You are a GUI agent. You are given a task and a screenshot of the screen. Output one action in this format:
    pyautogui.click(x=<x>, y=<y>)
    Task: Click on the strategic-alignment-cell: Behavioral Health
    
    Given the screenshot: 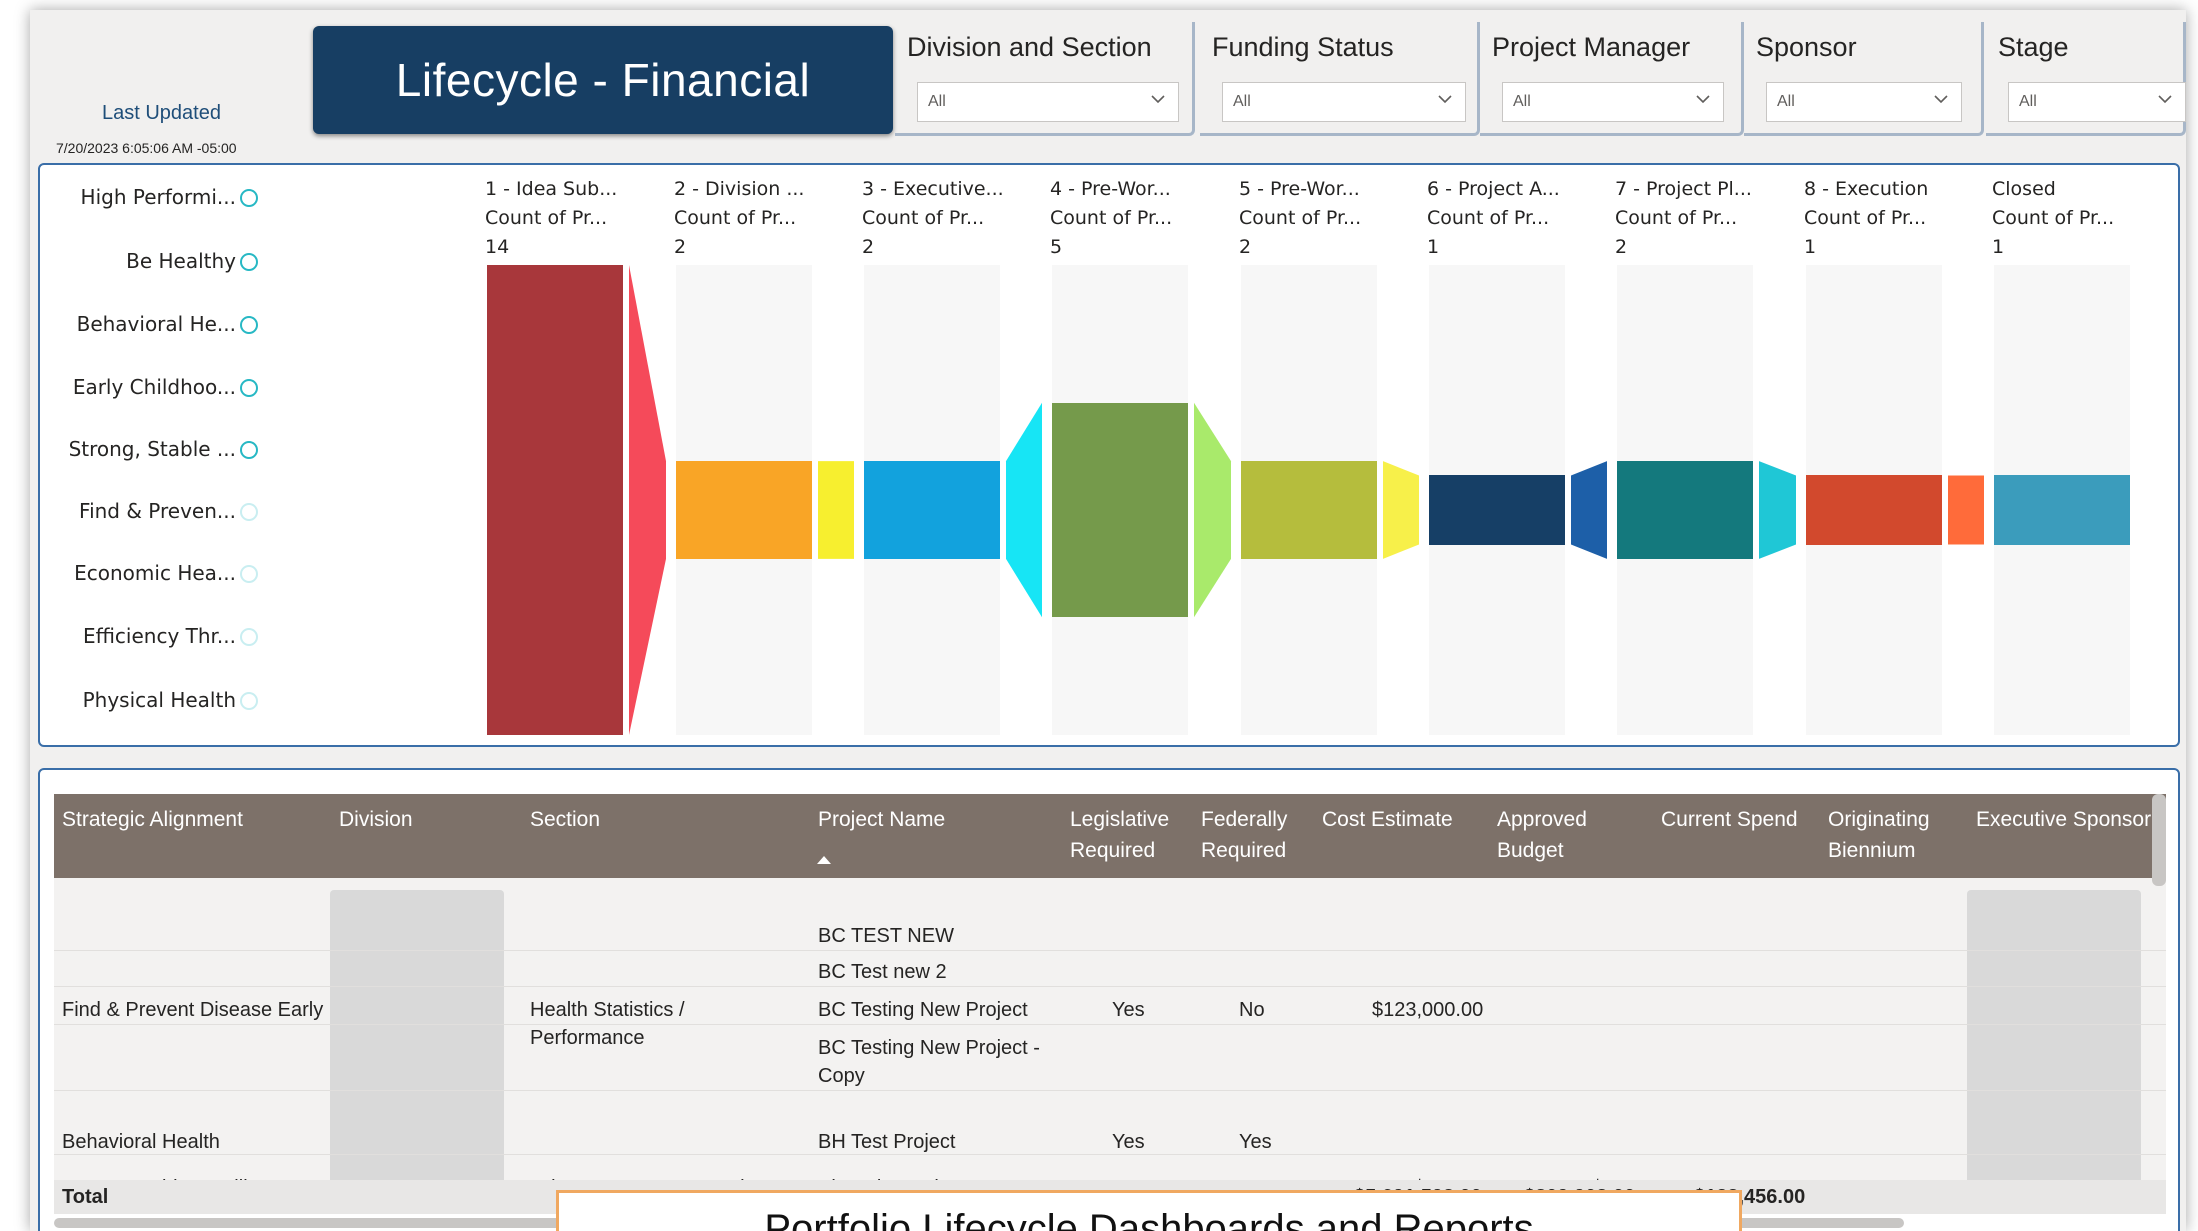 What is the action you would take?
    pyautogui.click(x=141, y=1142)
    